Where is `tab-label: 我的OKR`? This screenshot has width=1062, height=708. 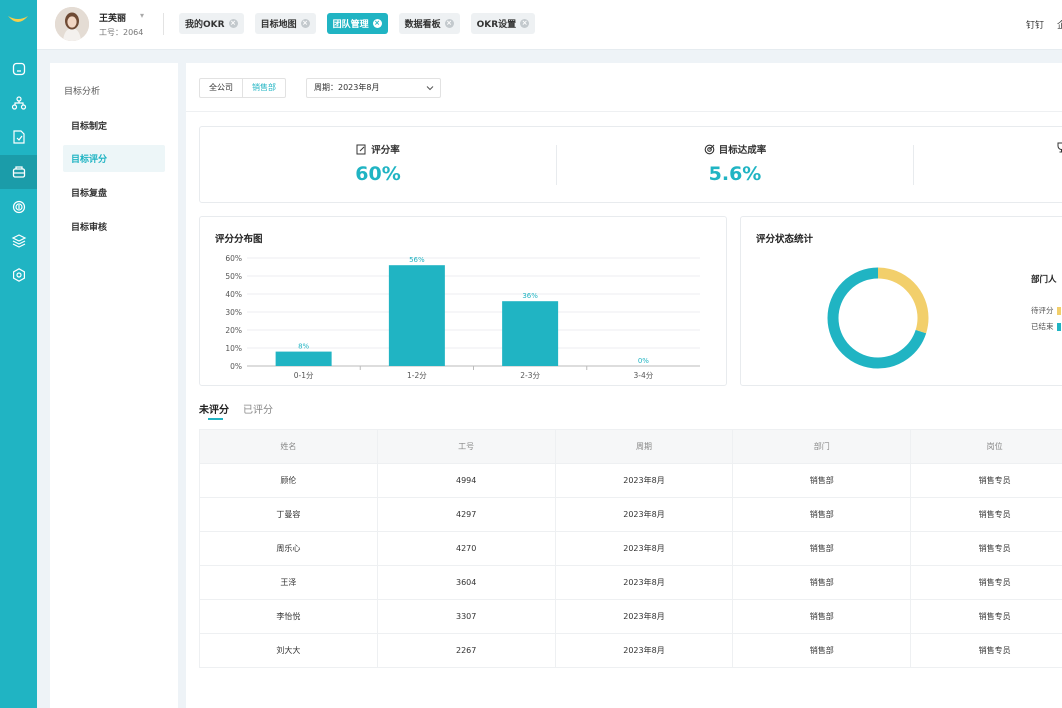 tab-label: 我的OKR is located at coordinates (205, 25).